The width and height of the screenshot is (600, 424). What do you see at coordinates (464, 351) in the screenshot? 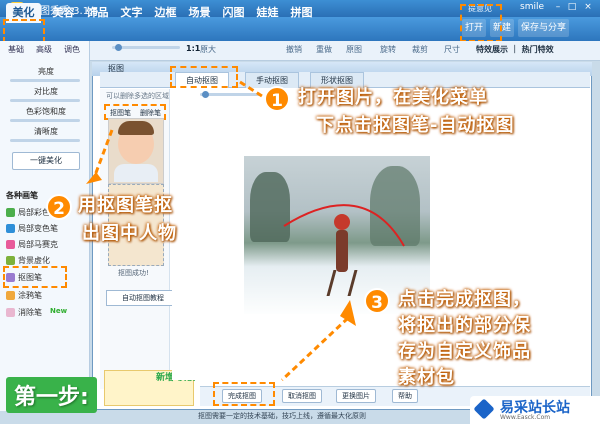
I see `annotation-text-3c: 存为自定义饰品` at bounding box center [464, 351].